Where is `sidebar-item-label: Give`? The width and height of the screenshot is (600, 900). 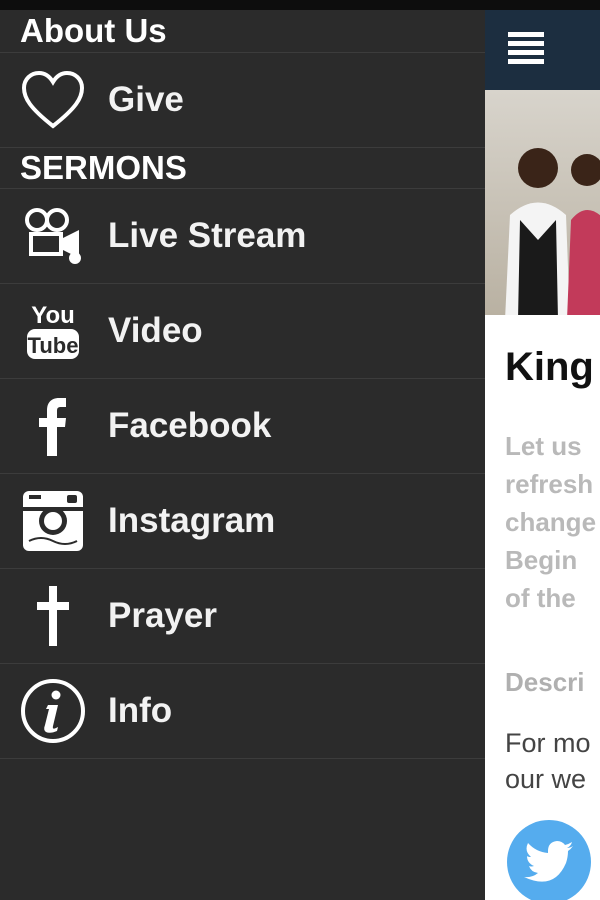
sidebar-item-label: Give is located at coordinates (146, 99).